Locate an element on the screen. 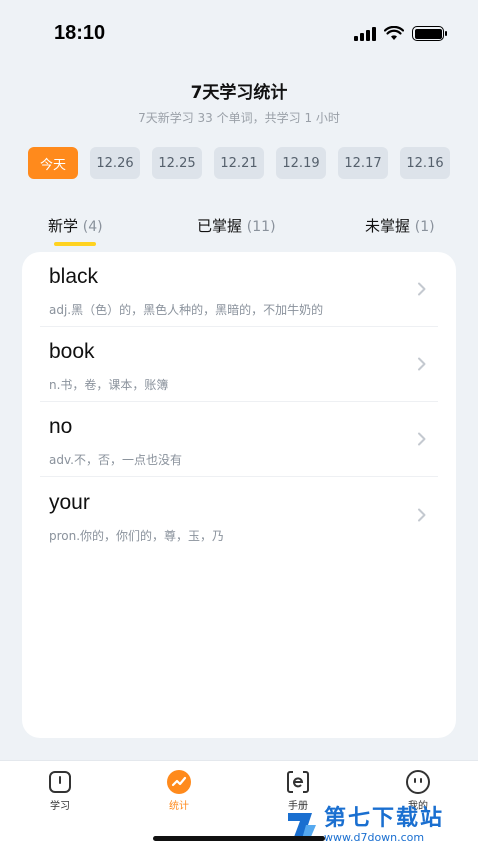 The height and width of the screenshot is (850, 478). word-item: black adj.黑（色）的，黑色人种的，黑暗的，不加牛奶的 is located at coordinates (239, 289).